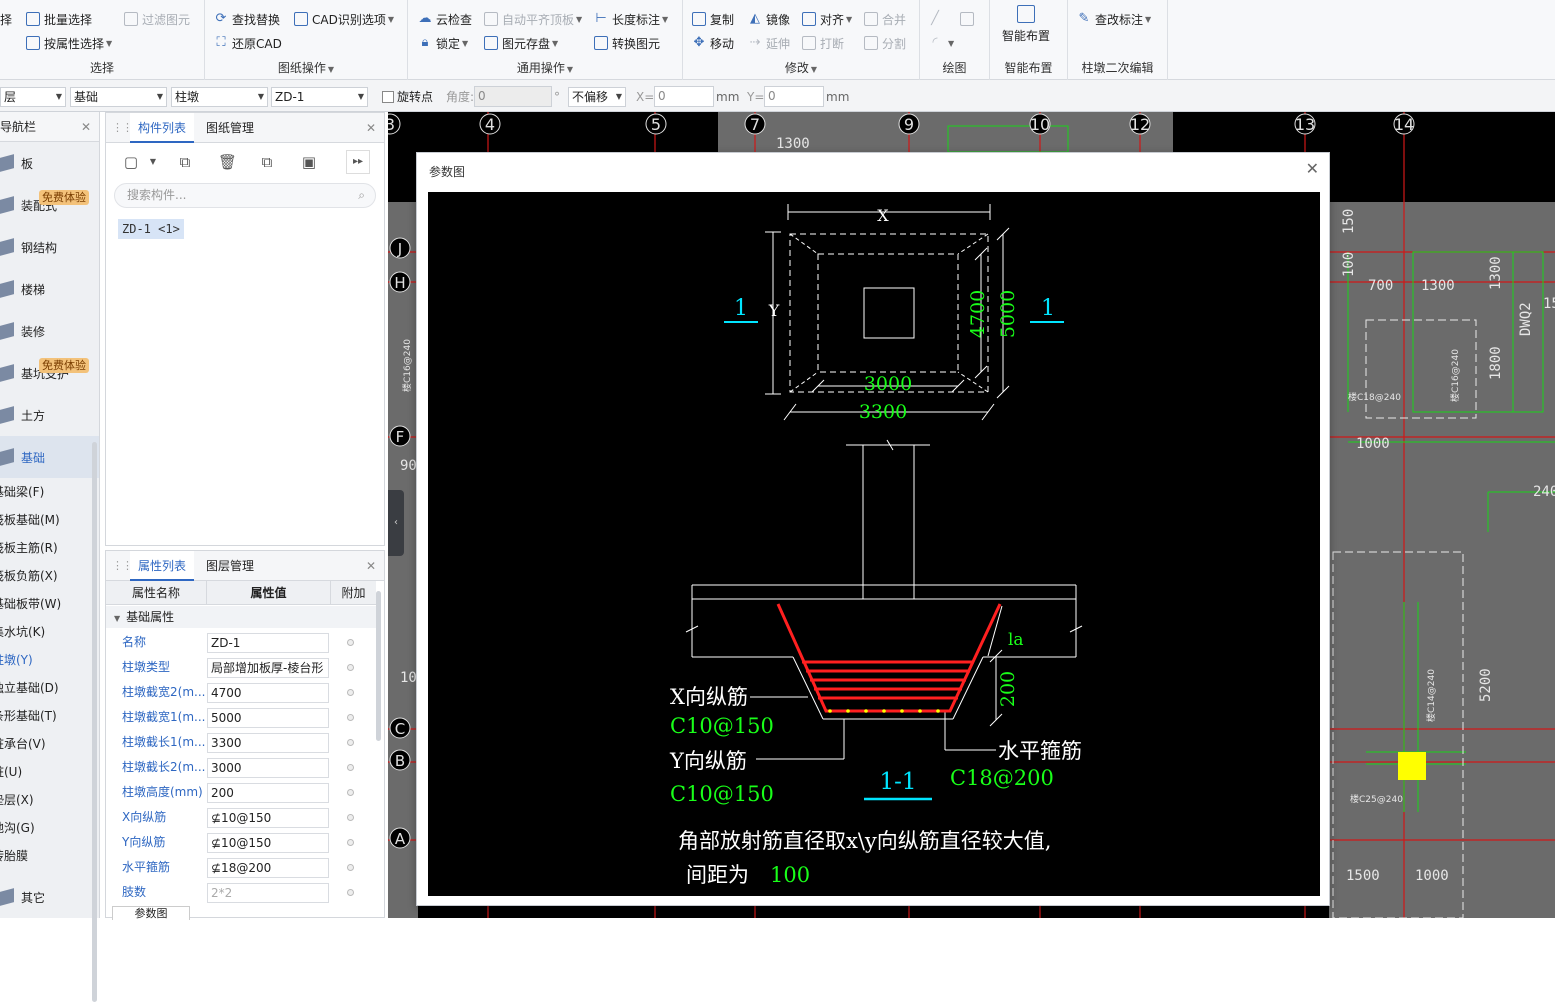  I want to click on nav-sub-item: 基础梁(F), so click(49, 492).